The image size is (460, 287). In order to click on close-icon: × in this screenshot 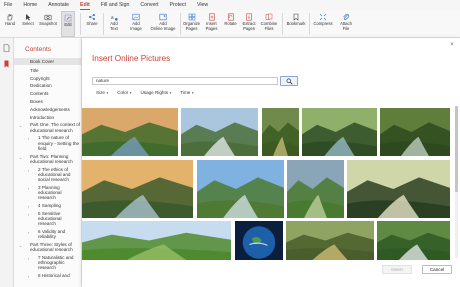, I will do `click(452, 45)`.